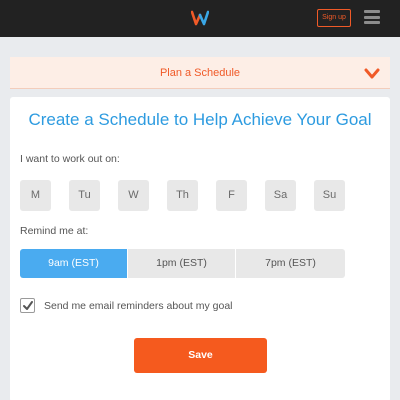 This screenshot has height=400, width=400. I want to click on checkmark-icon, so click(28, 305).